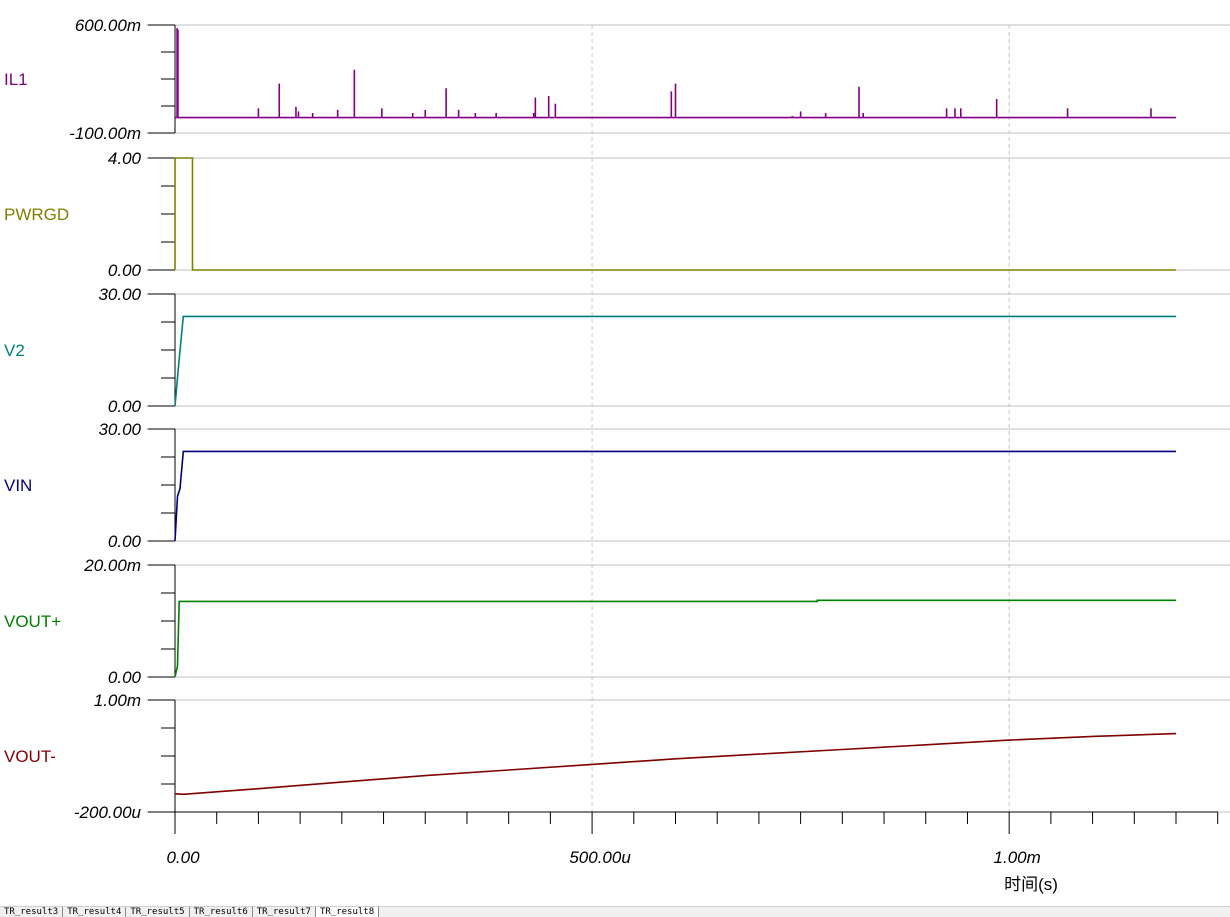 Image resolution: width=1230 pixels, height=917 pixels. What do you see at coordinates (692, 852) in the screenshot?
I see `x-axis: 0.00 500.00u 1.00m 时间(s)` at bounding box center [692, 852].